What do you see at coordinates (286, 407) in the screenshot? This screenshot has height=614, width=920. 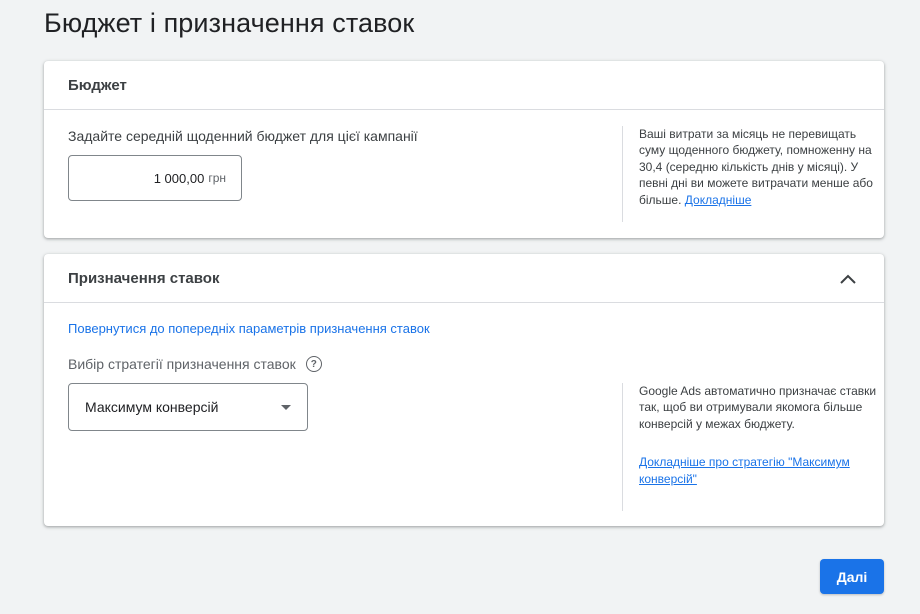 I see `caret-down-icon` at bounding box center [286, 407].